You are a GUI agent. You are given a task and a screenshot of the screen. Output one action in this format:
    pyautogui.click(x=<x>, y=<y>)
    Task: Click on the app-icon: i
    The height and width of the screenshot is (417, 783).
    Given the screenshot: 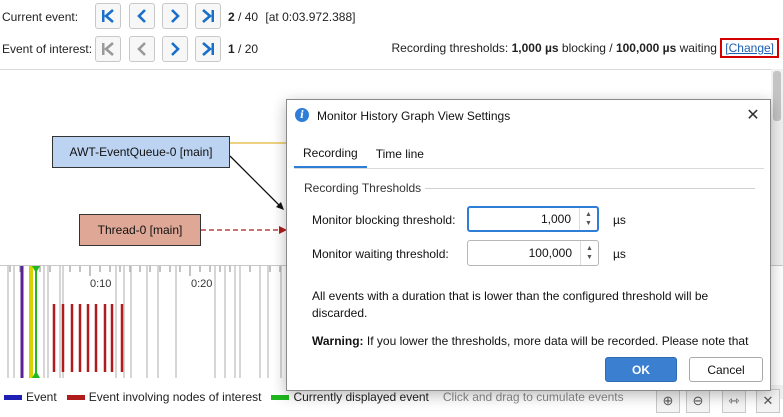 What is the action you would take?
    pyautogui.click(x=302, y=115)
    